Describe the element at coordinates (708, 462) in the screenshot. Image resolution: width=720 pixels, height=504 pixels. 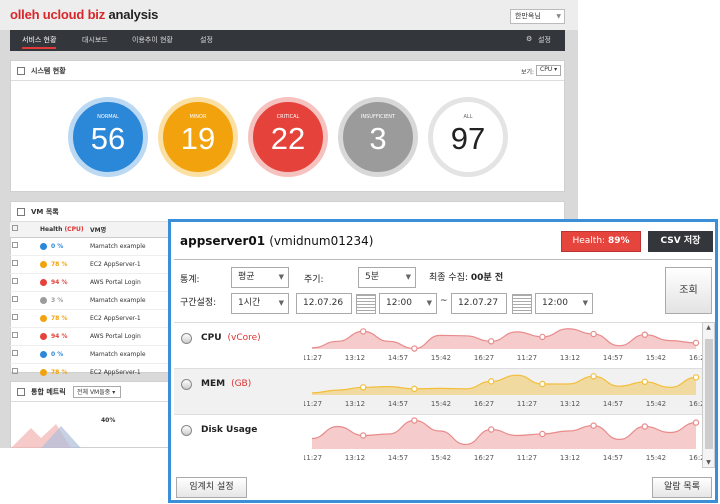
I see `scroll-down-arrow: ▼` at that location.